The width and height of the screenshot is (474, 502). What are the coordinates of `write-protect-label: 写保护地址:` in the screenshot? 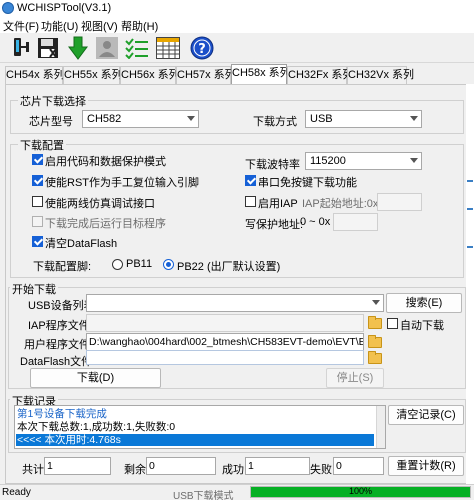 It's located at (274, 225).